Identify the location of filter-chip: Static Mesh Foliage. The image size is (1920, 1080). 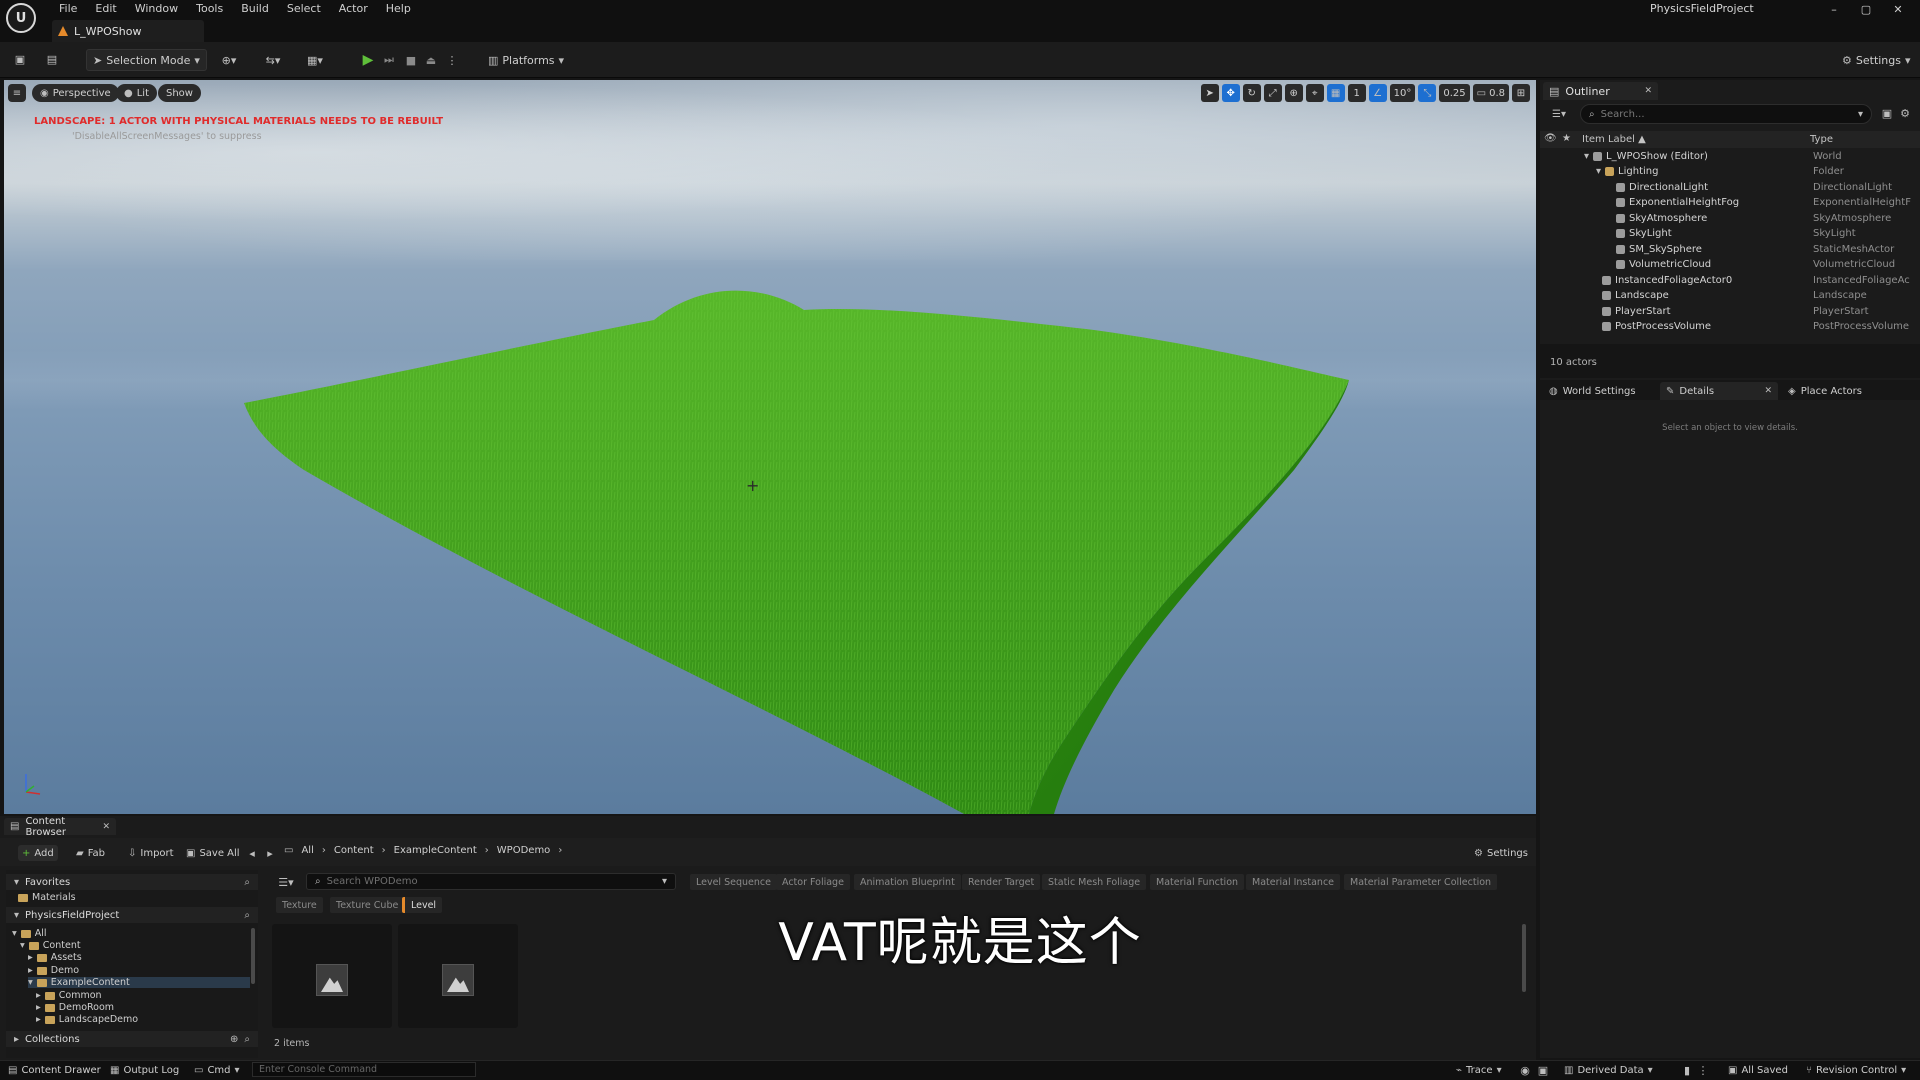
(1094, 882).